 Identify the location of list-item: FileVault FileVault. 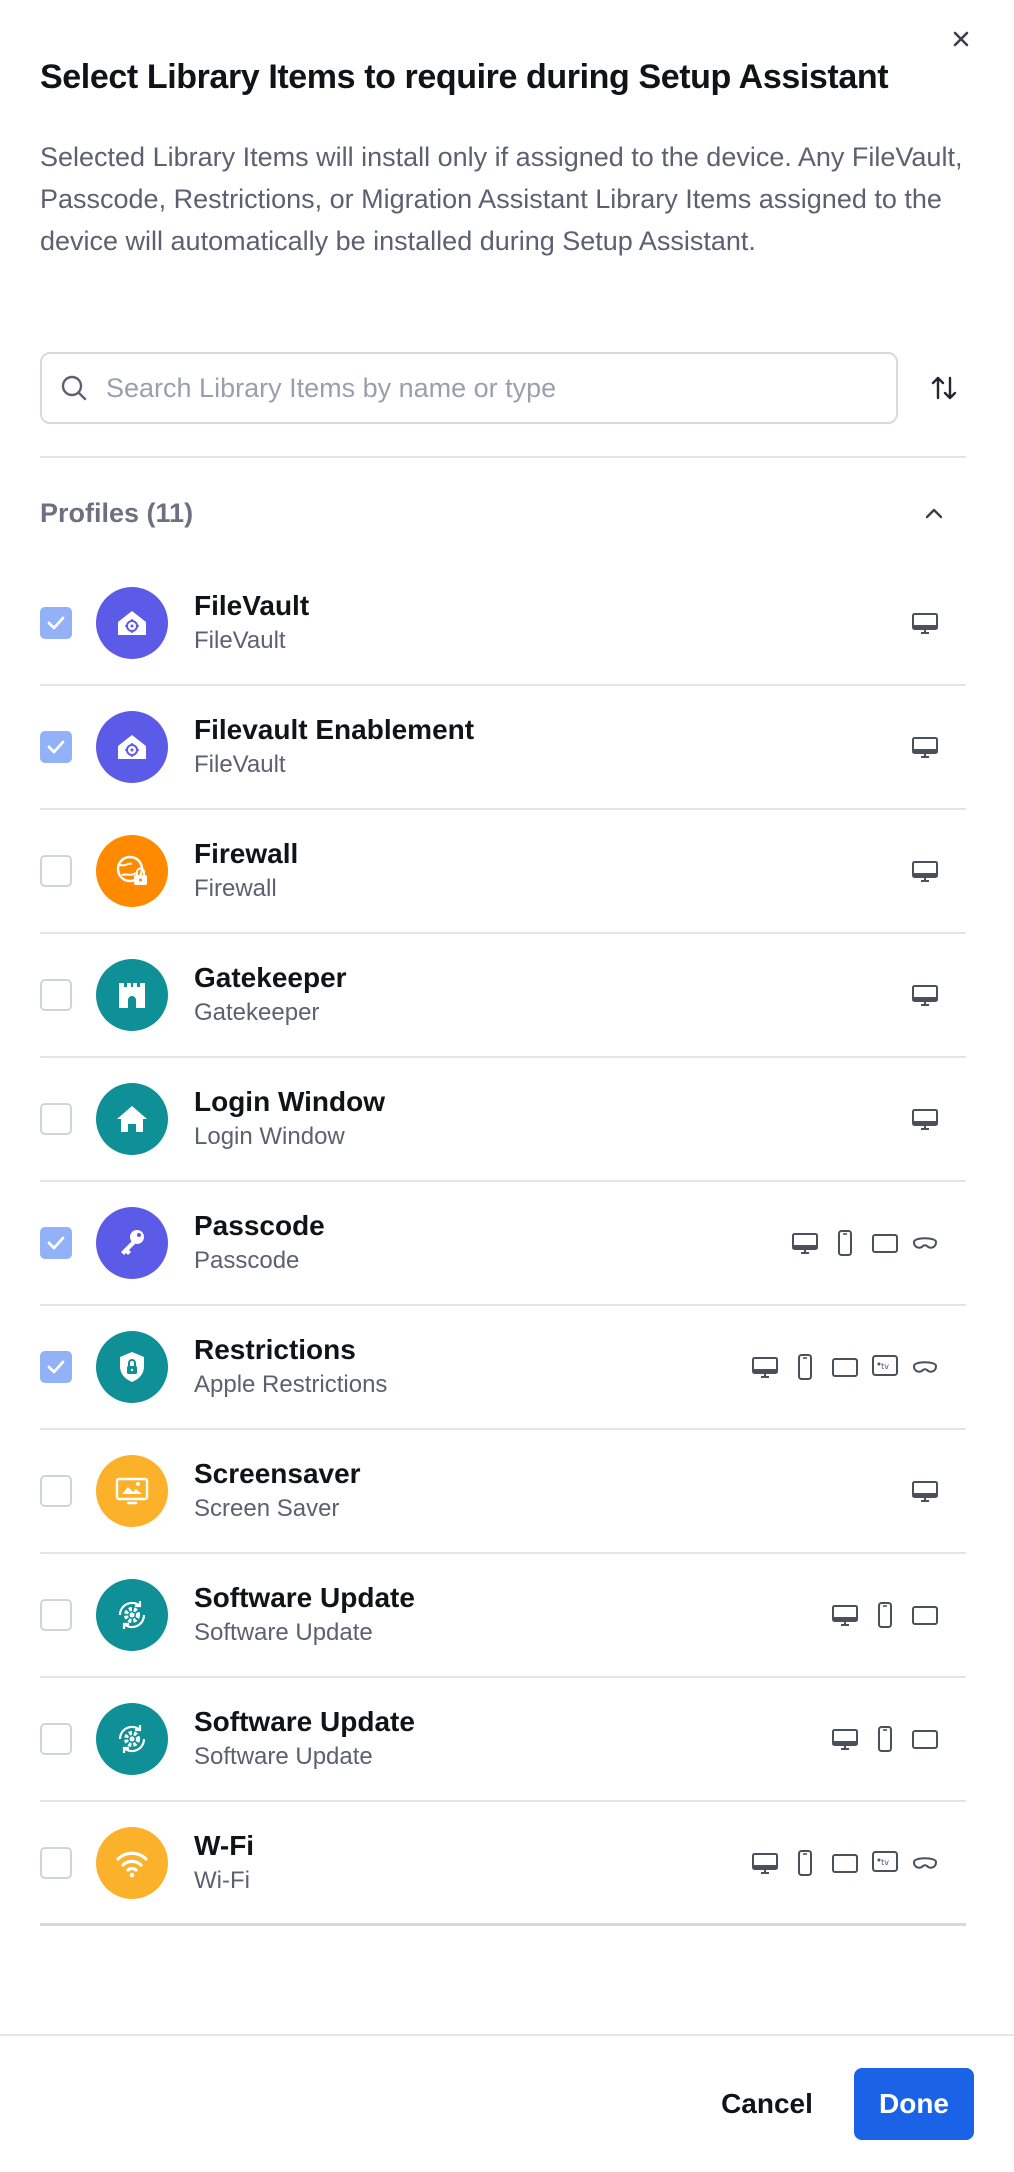
(503, 624).